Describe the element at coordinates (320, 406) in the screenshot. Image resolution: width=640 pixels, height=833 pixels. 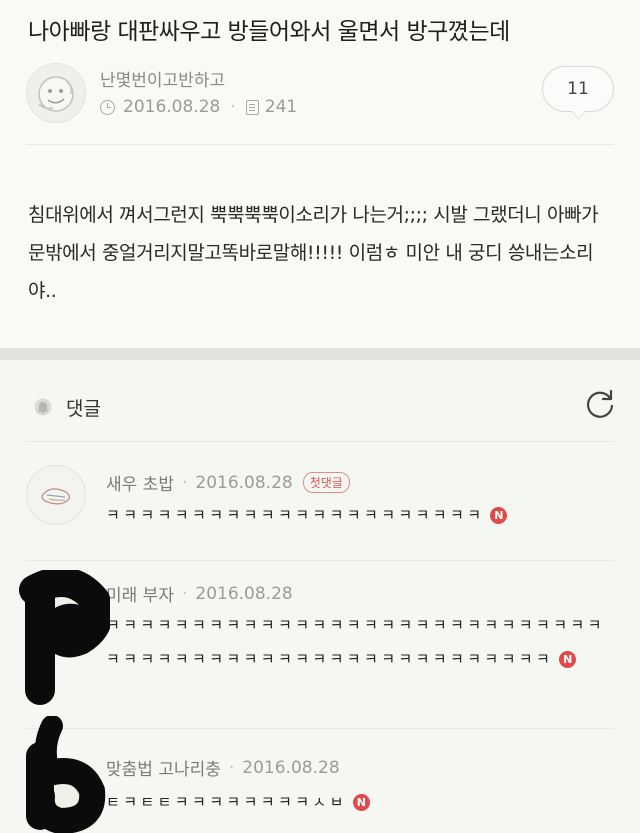
I see `comments-header: 댓글` at that location.